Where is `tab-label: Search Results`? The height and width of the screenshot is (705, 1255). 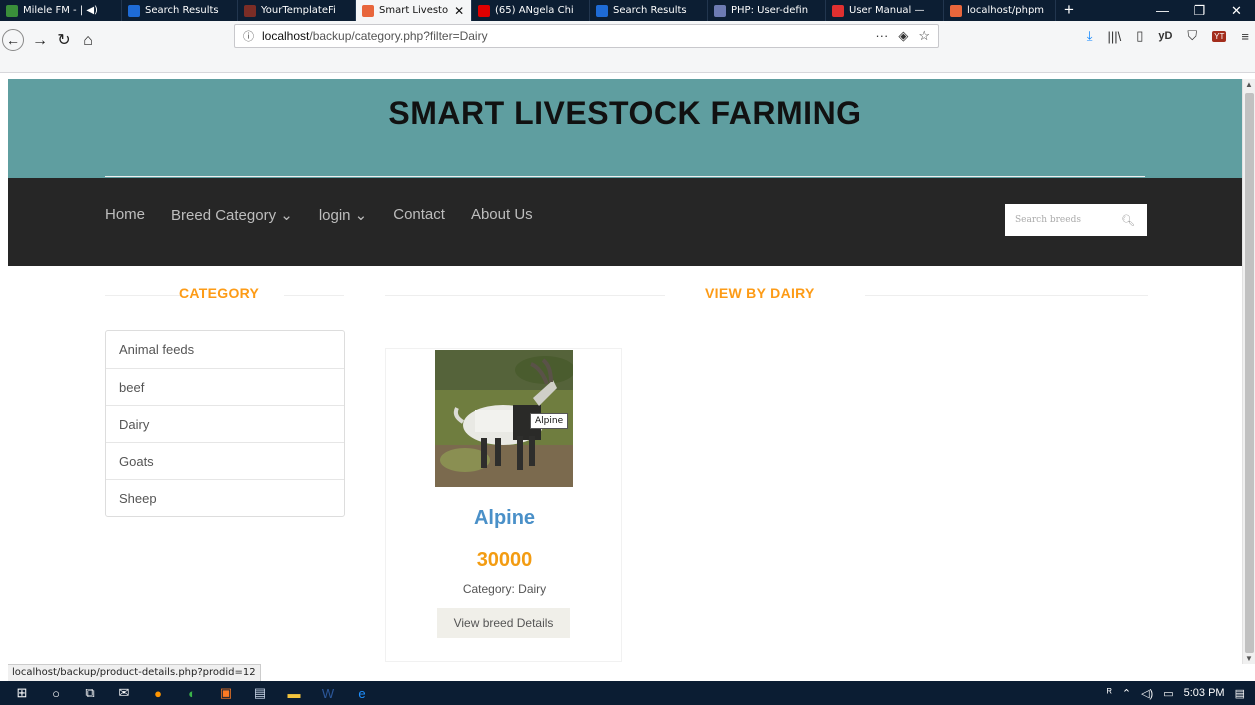
tab-label: Search Results is located at coordinates (182, 10).